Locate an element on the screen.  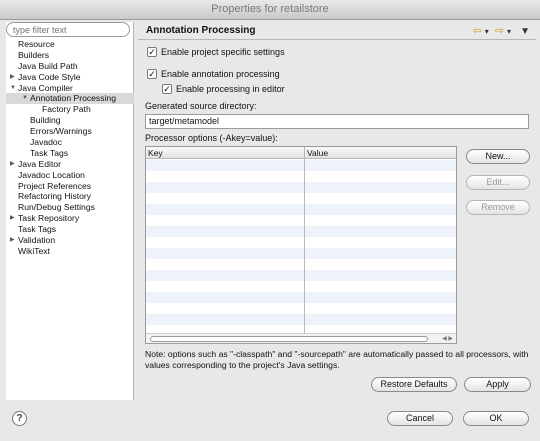
sidebar-item: ▼ Java Compiler is located at coordinates (70, 88).